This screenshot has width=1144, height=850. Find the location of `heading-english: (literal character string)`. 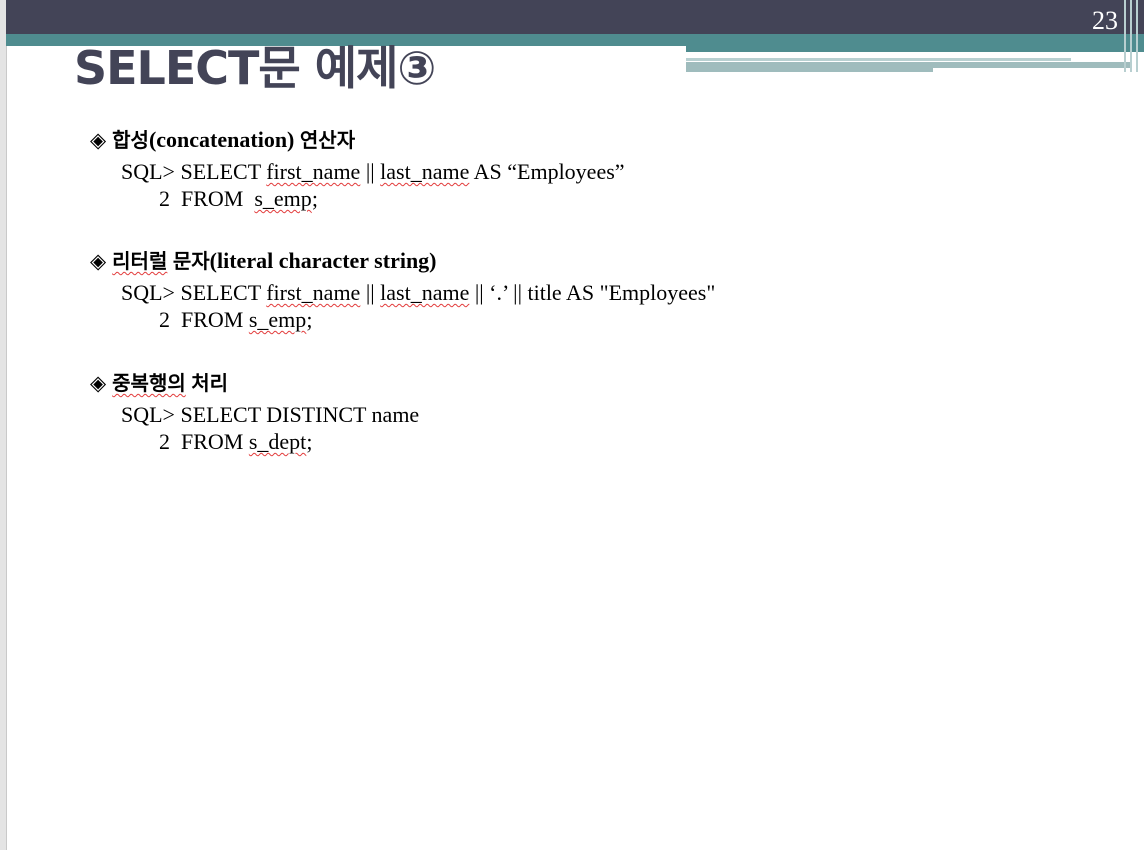

heading-english: (literal character string) is located at coordinates (323, 260).